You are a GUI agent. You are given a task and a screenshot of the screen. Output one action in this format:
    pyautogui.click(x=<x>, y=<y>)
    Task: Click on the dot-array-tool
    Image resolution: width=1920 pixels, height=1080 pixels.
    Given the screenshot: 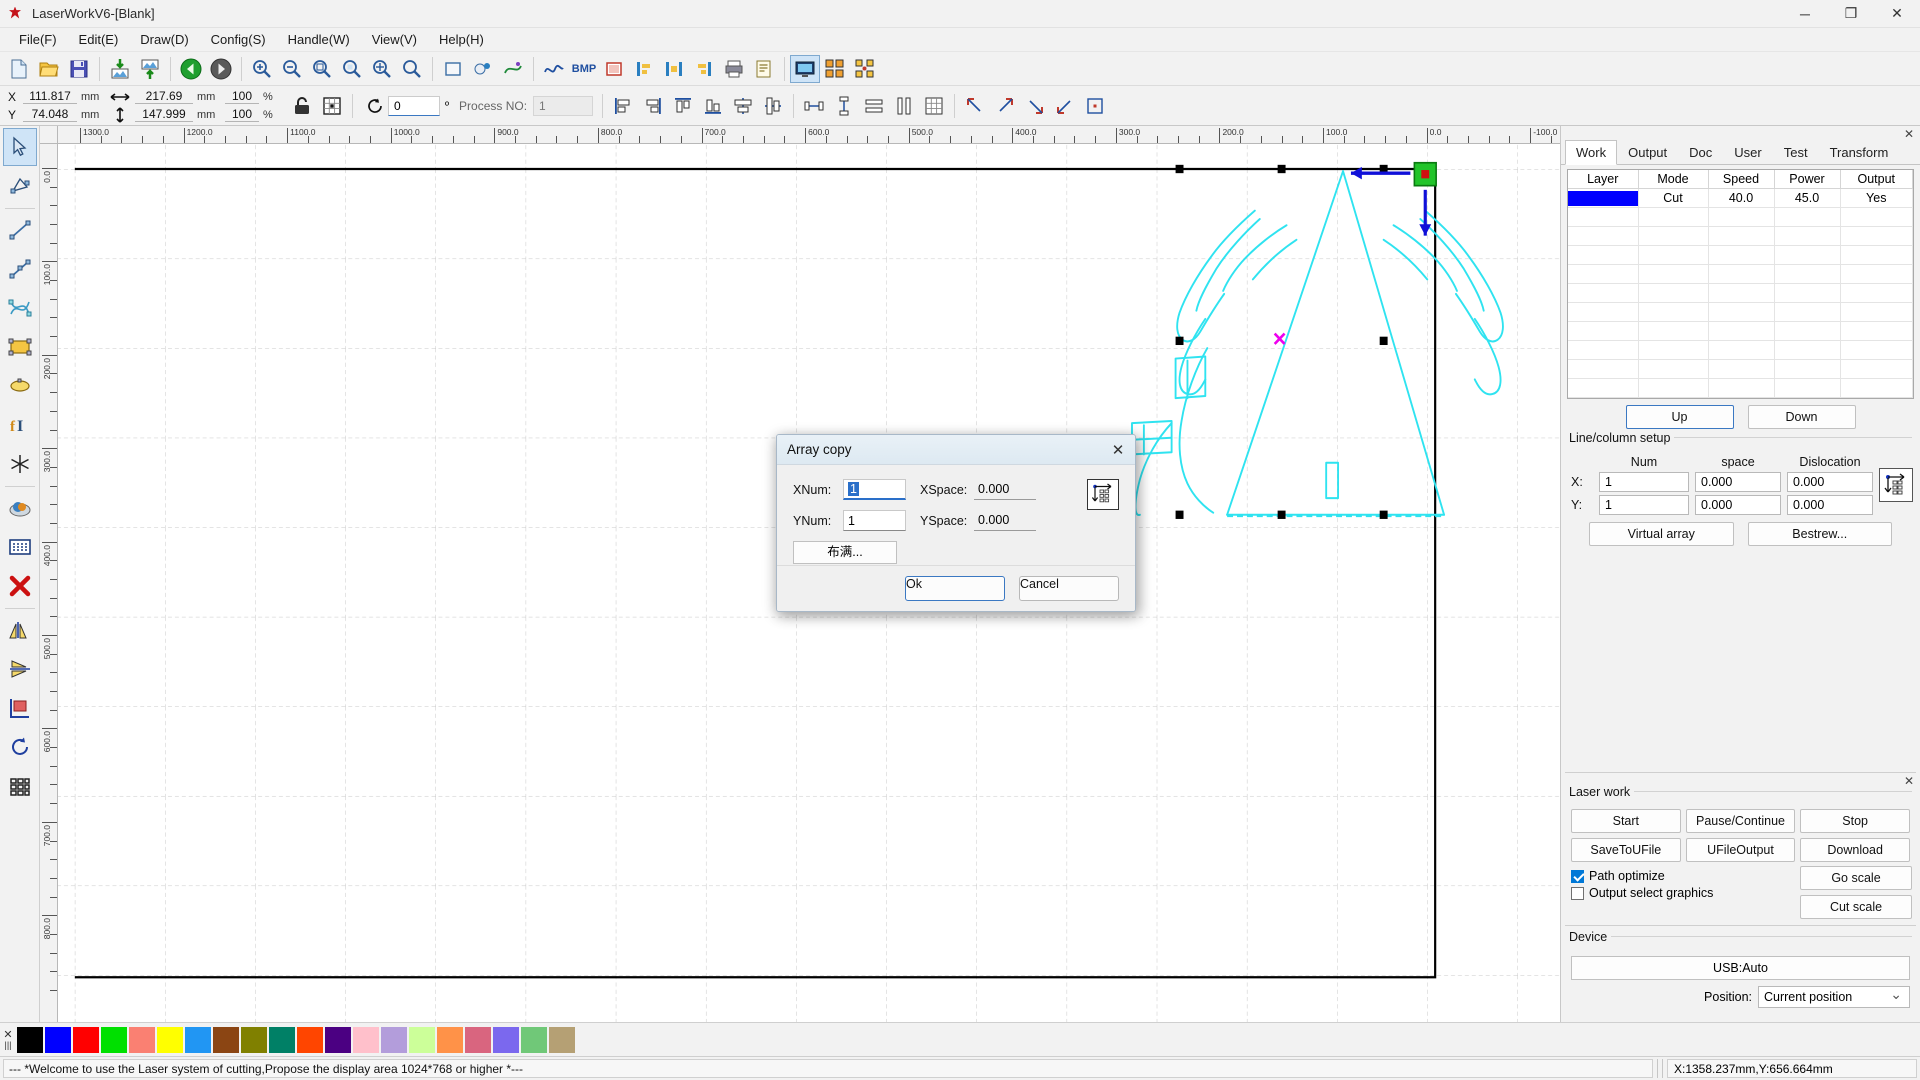 What is the action you would take?
    pyautogui.click(x=20, y=547)
    